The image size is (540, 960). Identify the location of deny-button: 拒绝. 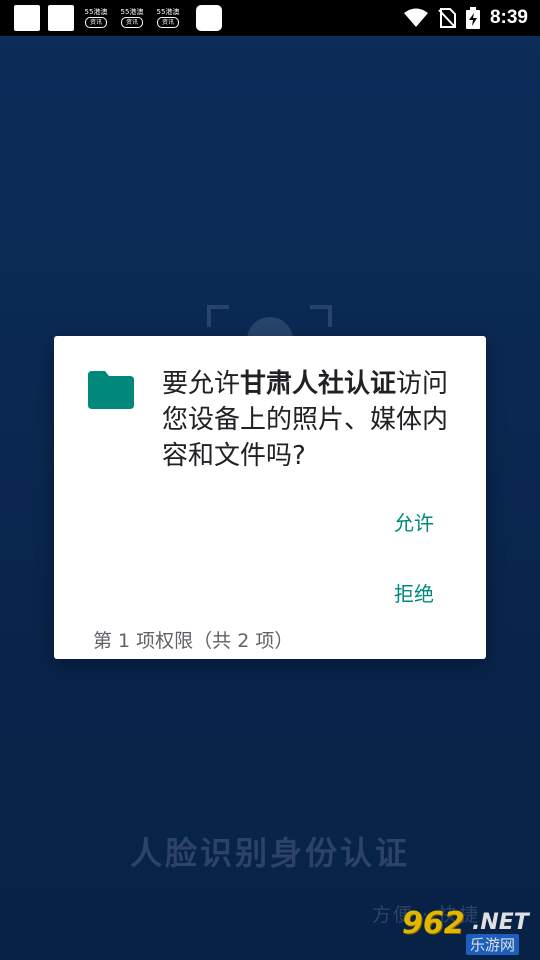
(414, 592).